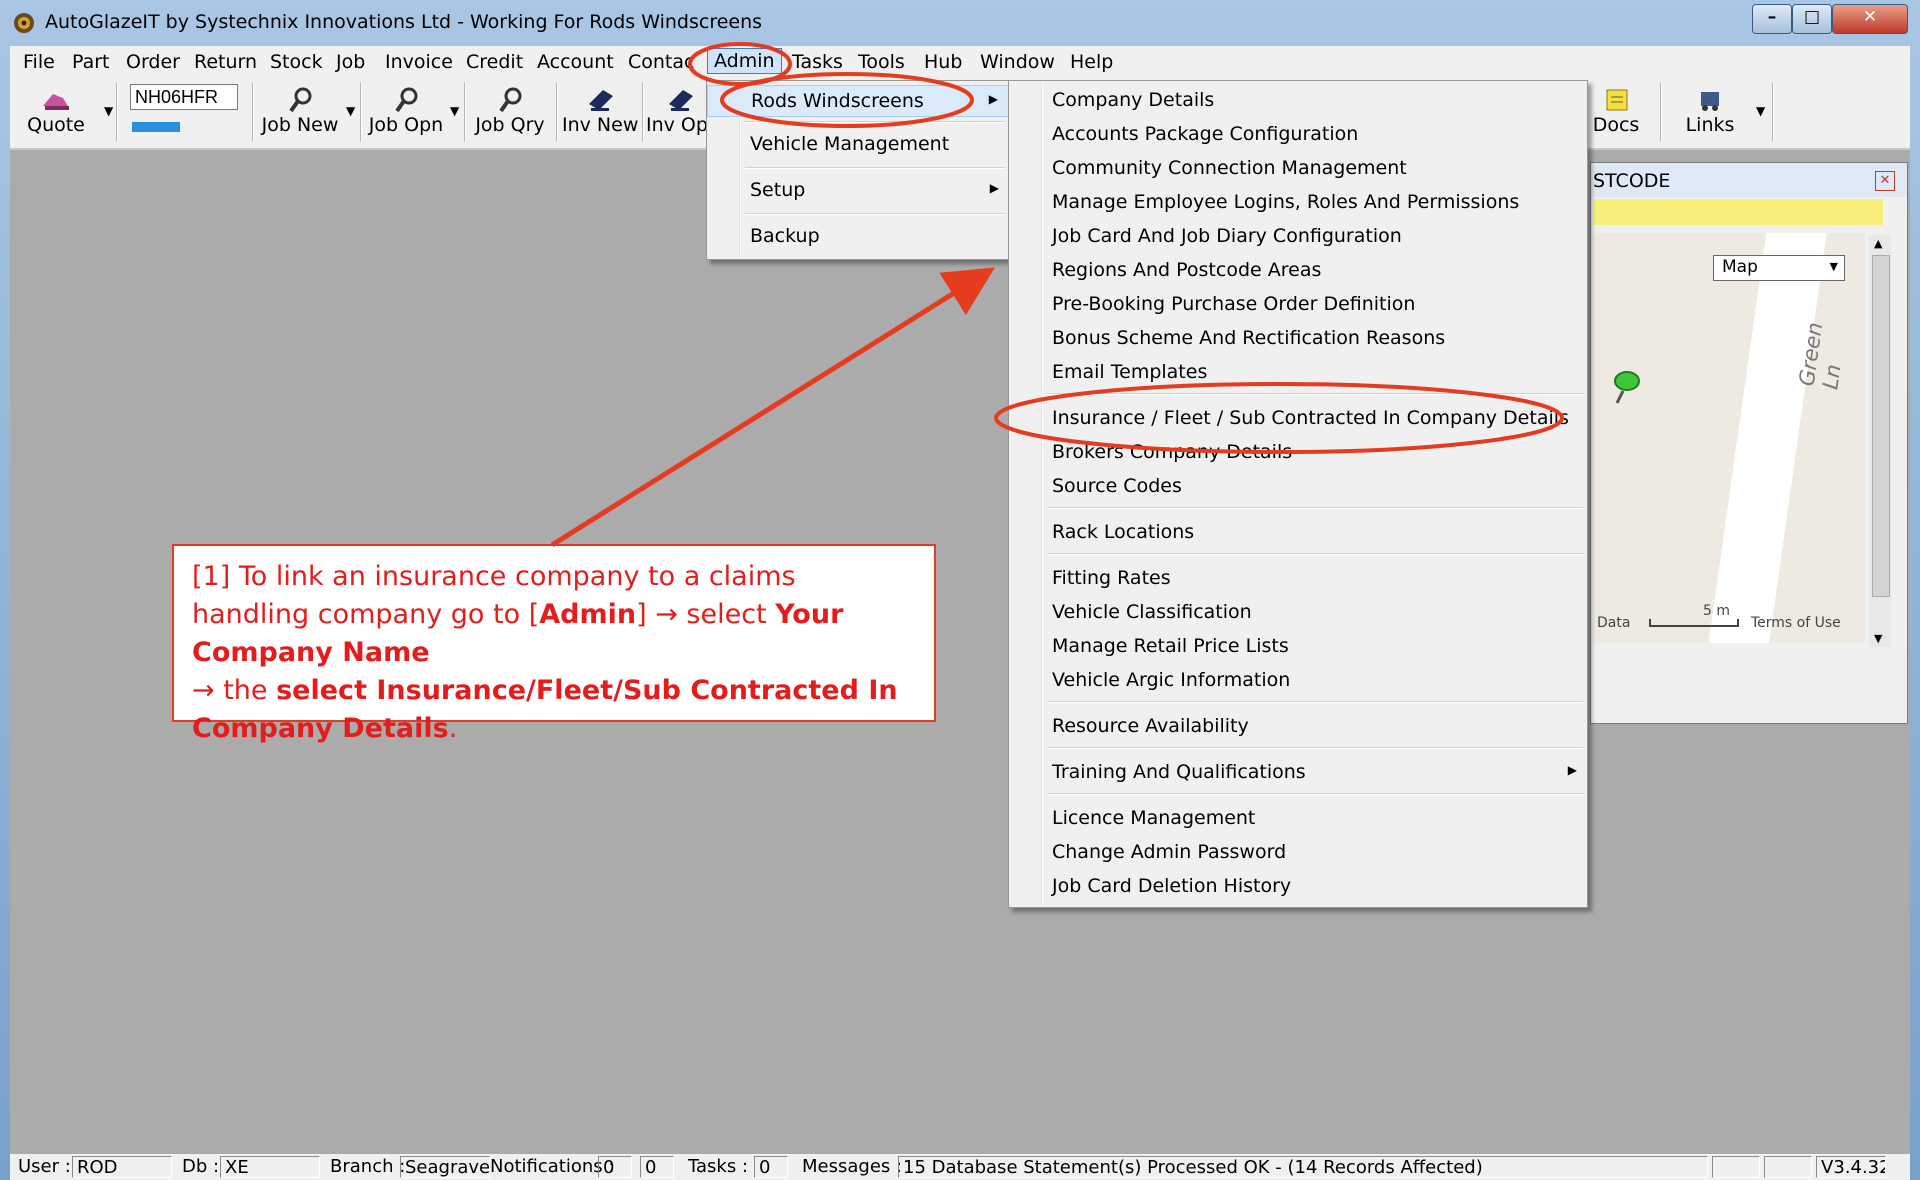  Describe the element at coordinates (1710, 125) in the screenshot. I see `links-label: Links` at that location.